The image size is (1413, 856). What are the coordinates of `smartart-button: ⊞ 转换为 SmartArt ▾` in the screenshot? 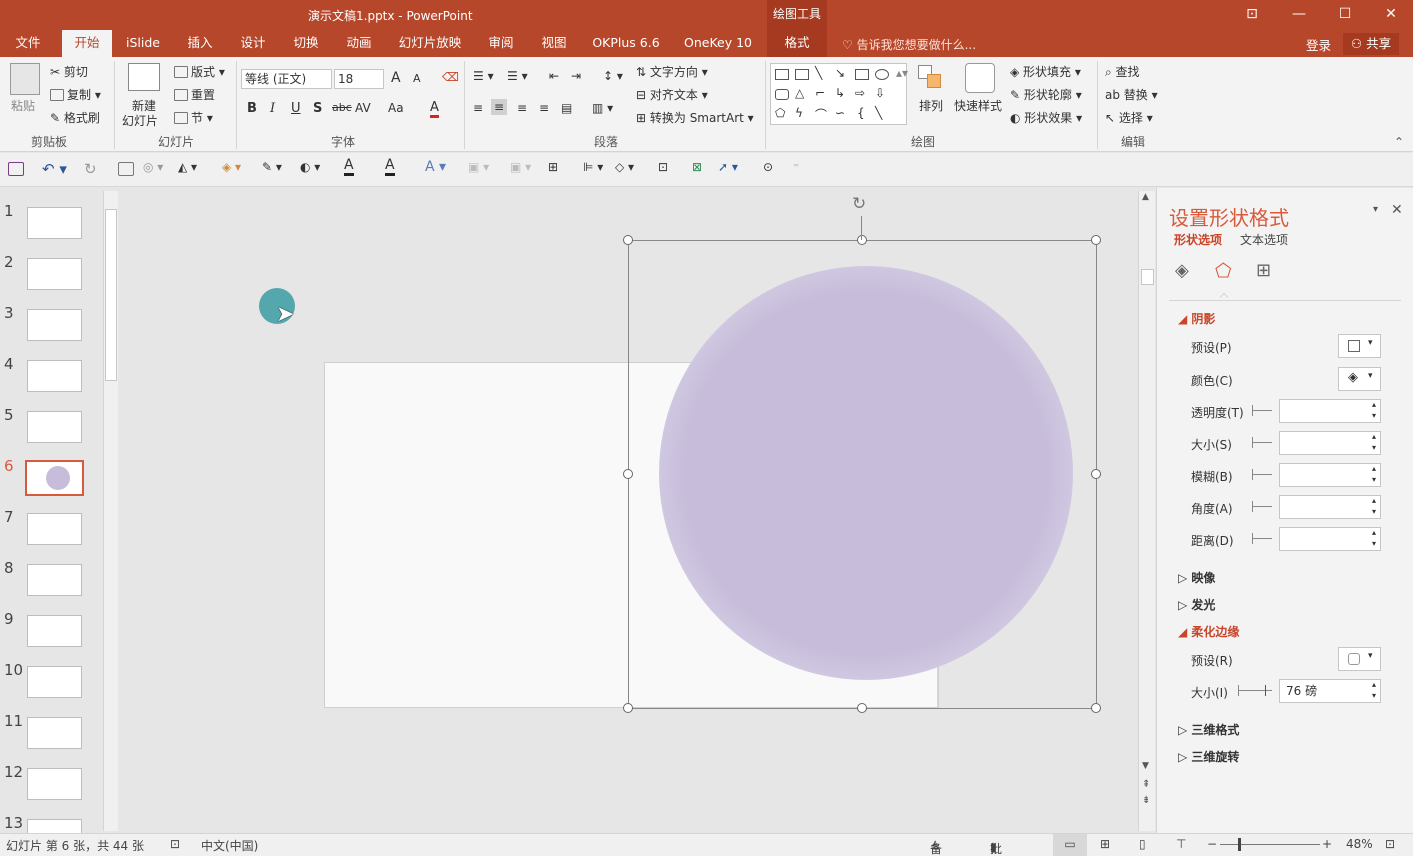 It's located at (695, 117).